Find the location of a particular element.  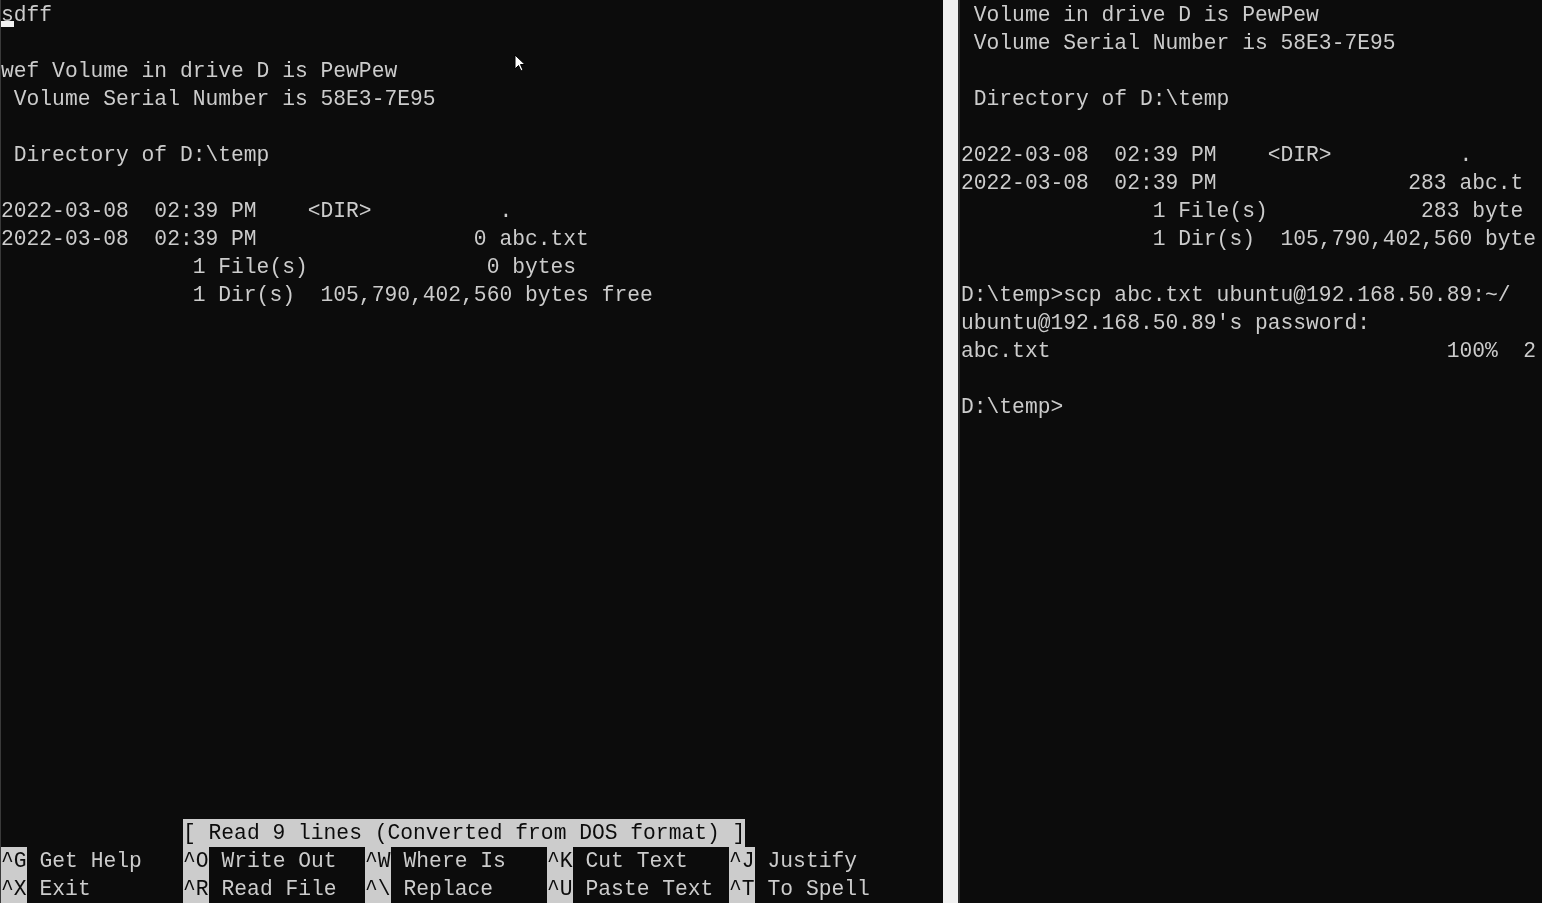

shortcut-key: ^G is located at coordinates (14, 861).